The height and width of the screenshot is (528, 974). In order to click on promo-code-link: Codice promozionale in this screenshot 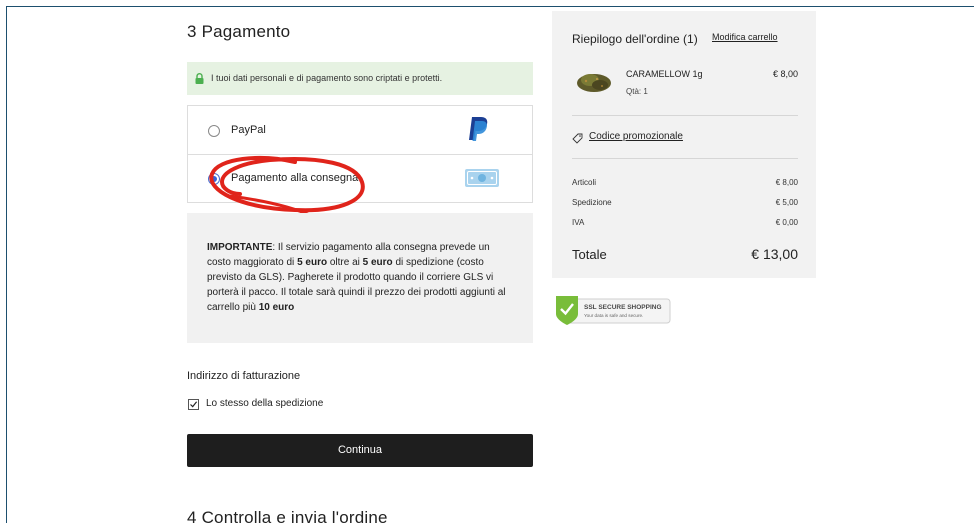, I will do `click(636, 136)`.